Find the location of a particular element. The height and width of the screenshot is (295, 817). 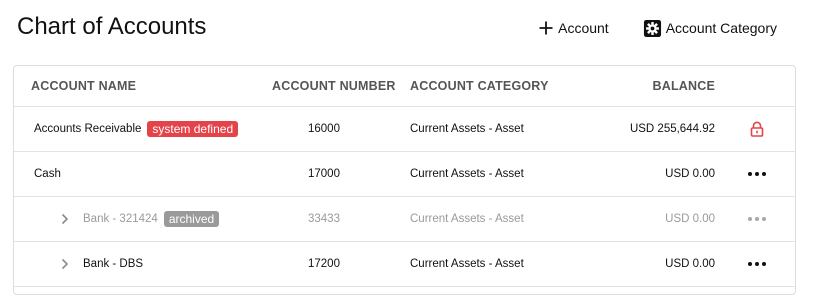

account-name-cell: Cash is located at coordinates (47, 174).